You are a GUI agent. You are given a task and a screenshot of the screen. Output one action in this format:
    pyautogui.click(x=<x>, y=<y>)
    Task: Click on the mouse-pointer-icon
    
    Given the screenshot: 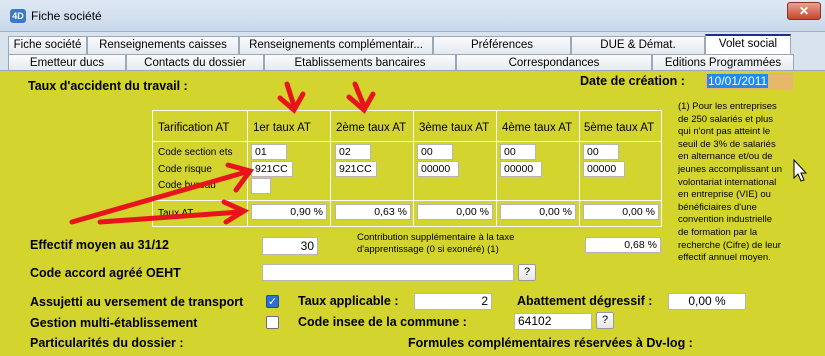 What is the action you would take?
    pyautogui.click(x=800, y=170)
    